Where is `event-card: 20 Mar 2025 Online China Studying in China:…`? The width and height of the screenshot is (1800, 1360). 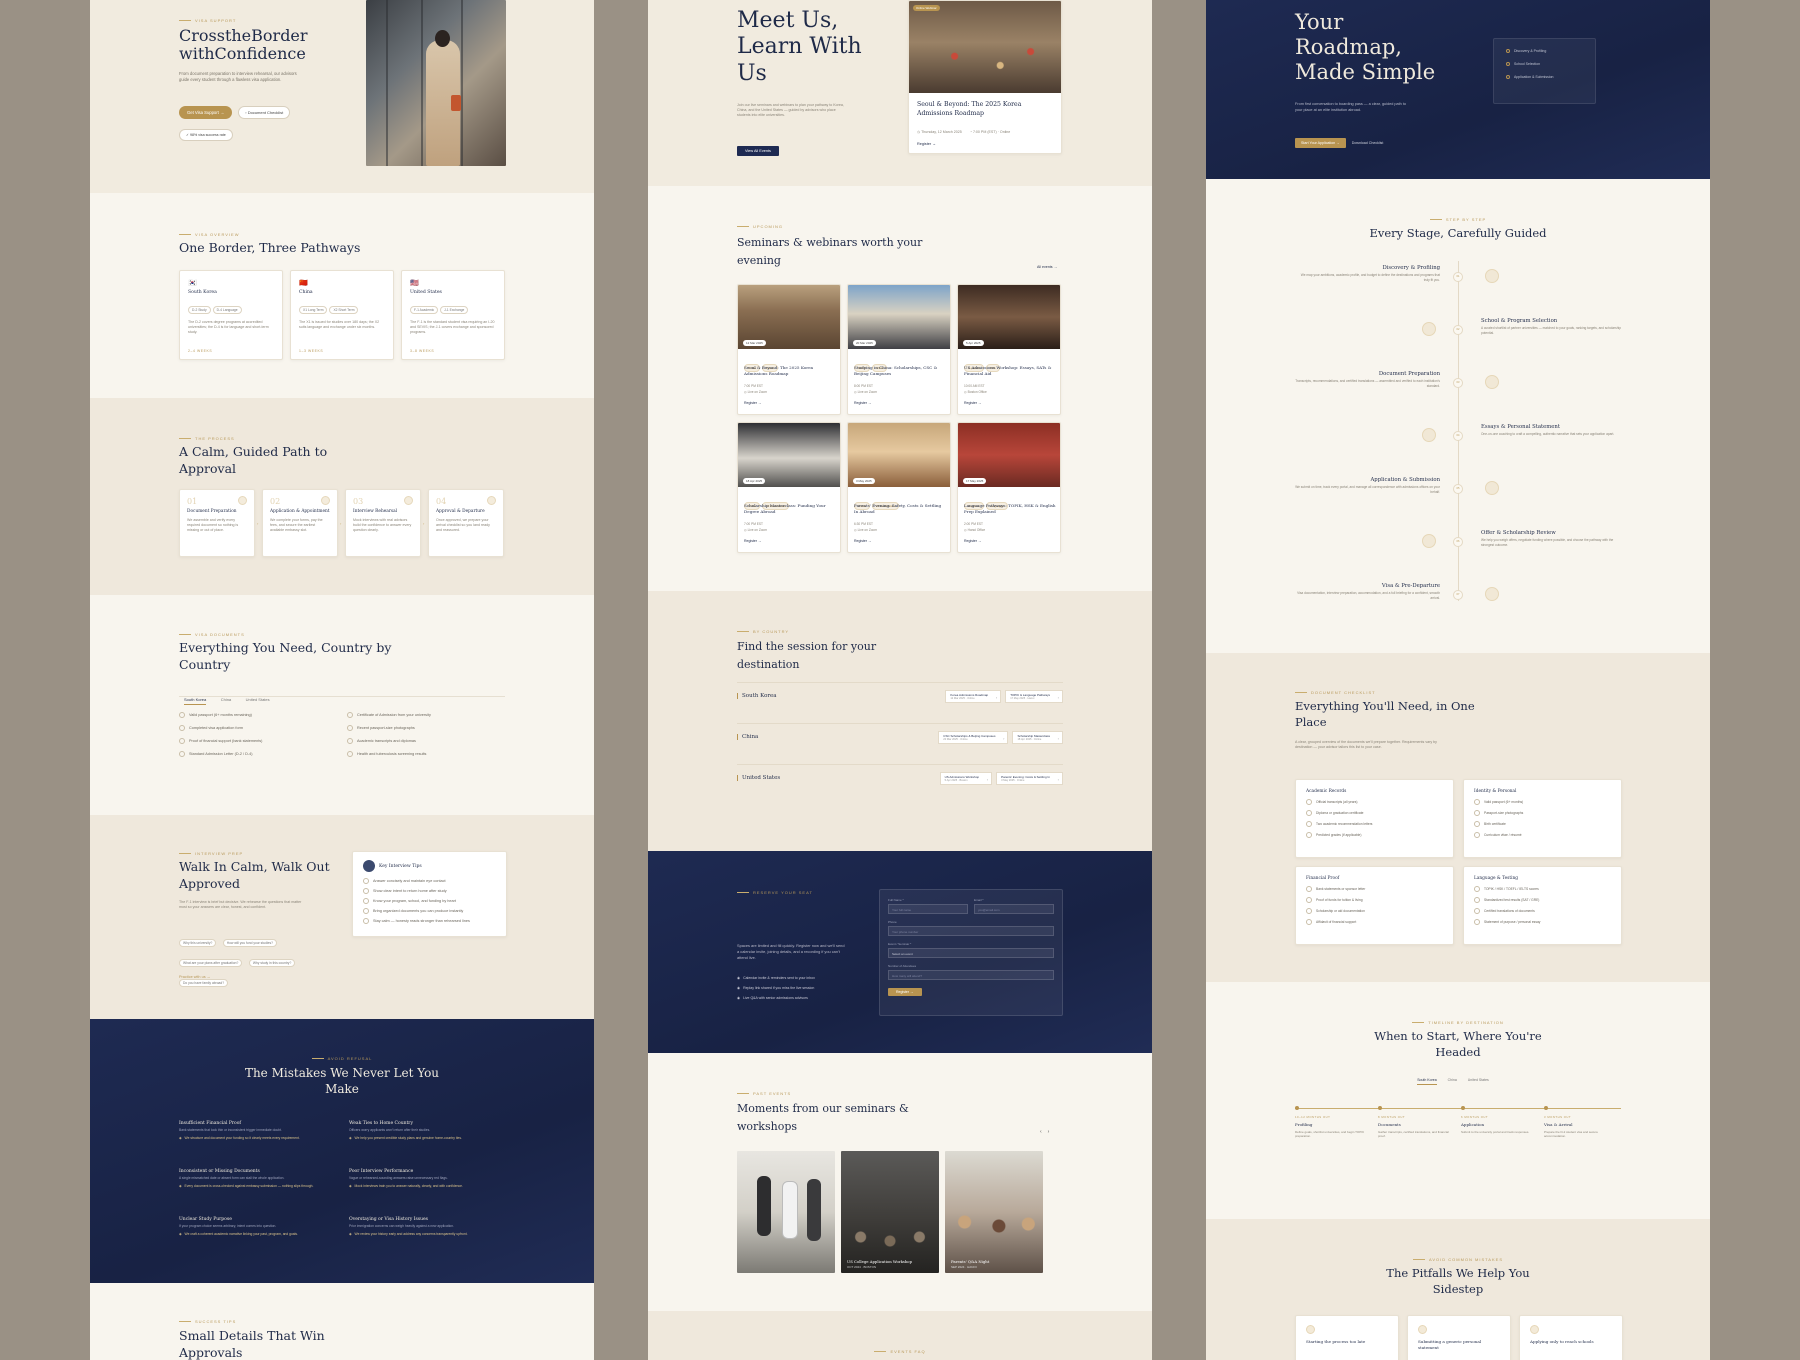
event-card: 20 Mar 2025 Online China Studying in China:… is located at coordinates (899, 349).